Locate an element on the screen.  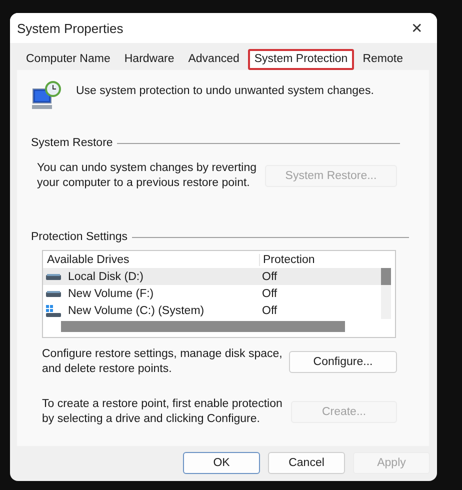
group-heading: Protection Settings is located at coordinates (79, 237).